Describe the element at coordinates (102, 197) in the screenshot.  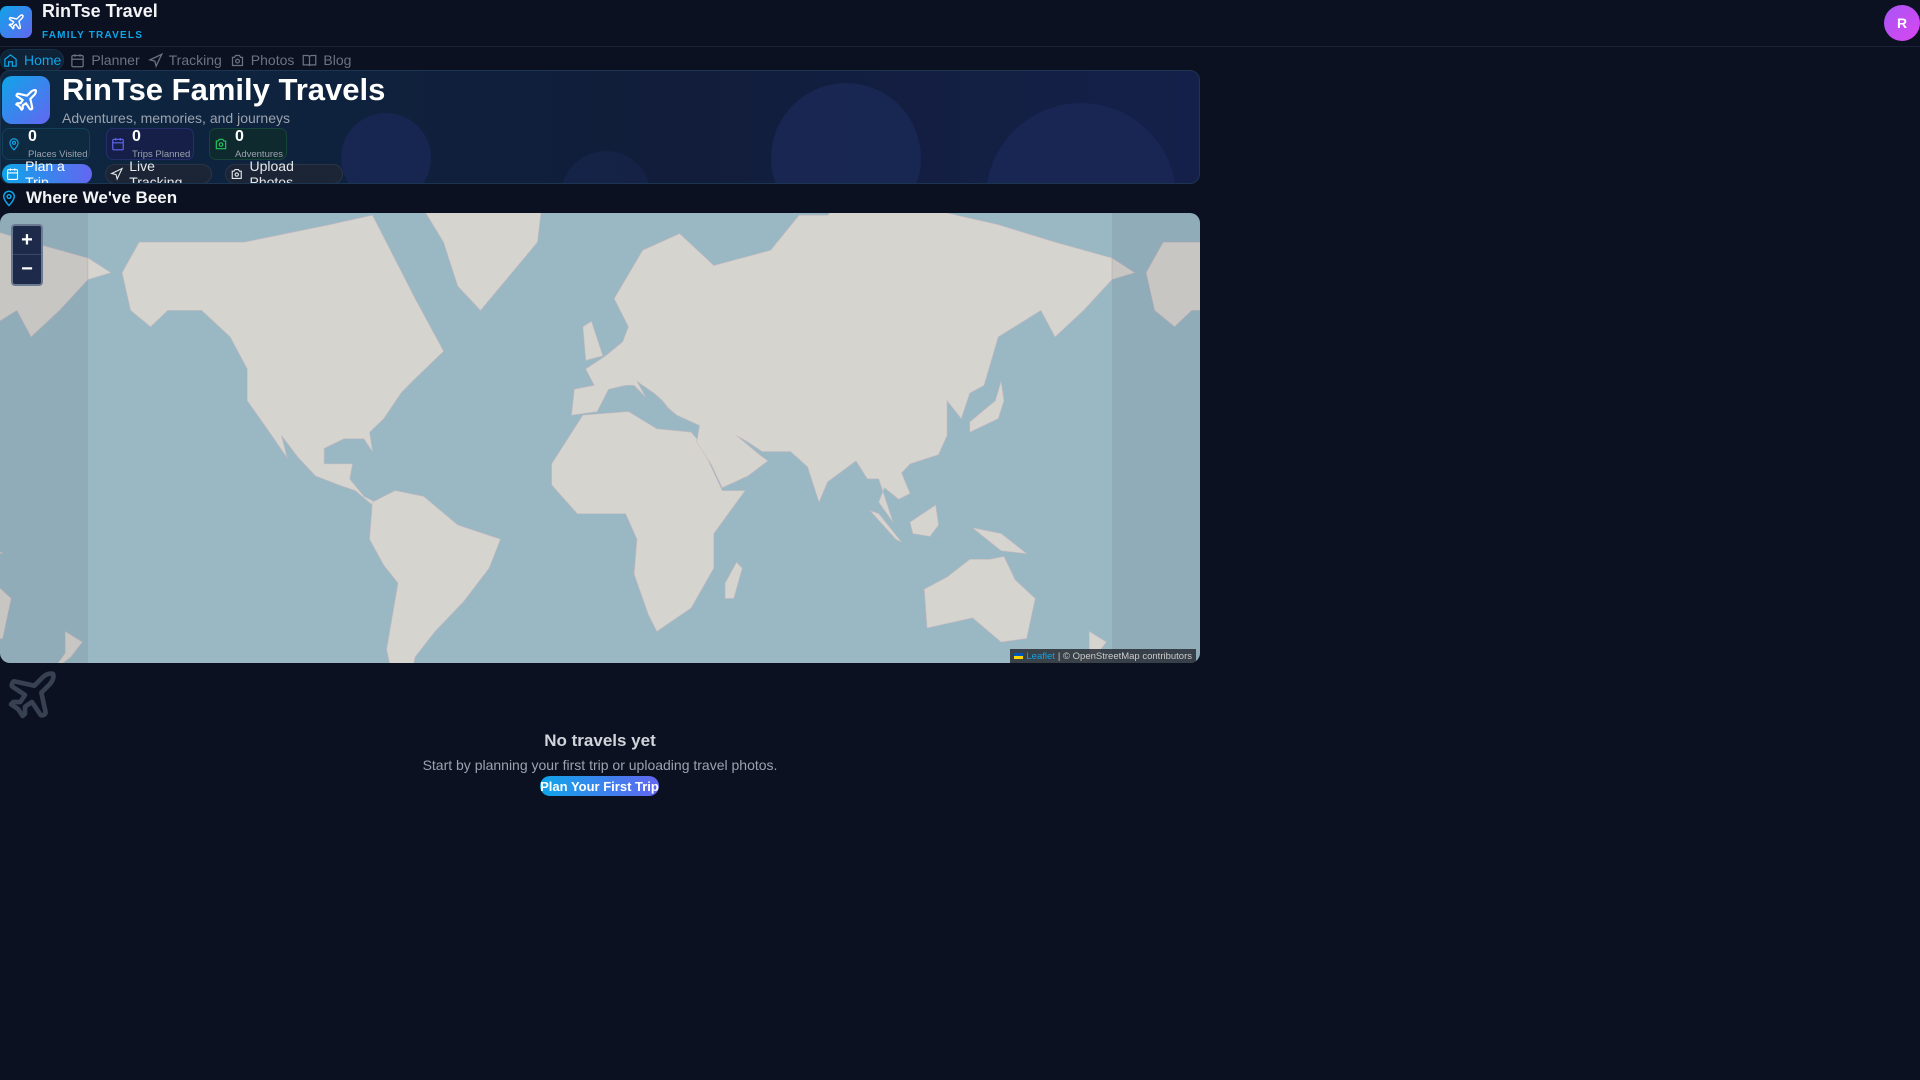
I see `section-title-text: Where We've Been` at that location.